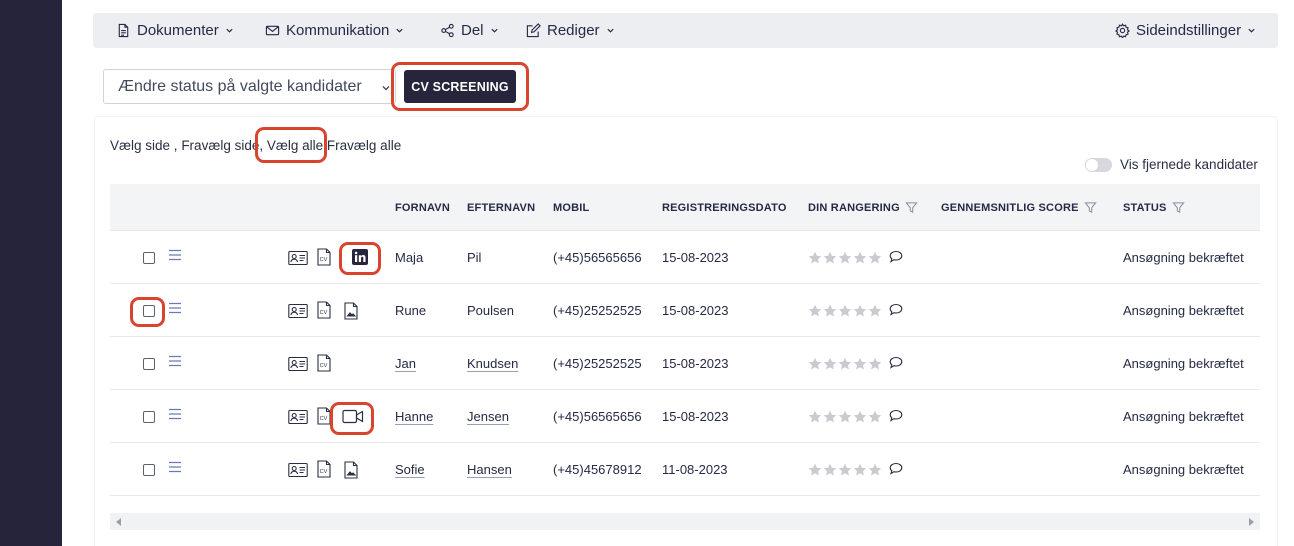  What do you see at coordinates (1189, 164) in the screenshot?
I see `show-removed-label: Vis fjernede kandidater` at bounding box center [1189, 164].